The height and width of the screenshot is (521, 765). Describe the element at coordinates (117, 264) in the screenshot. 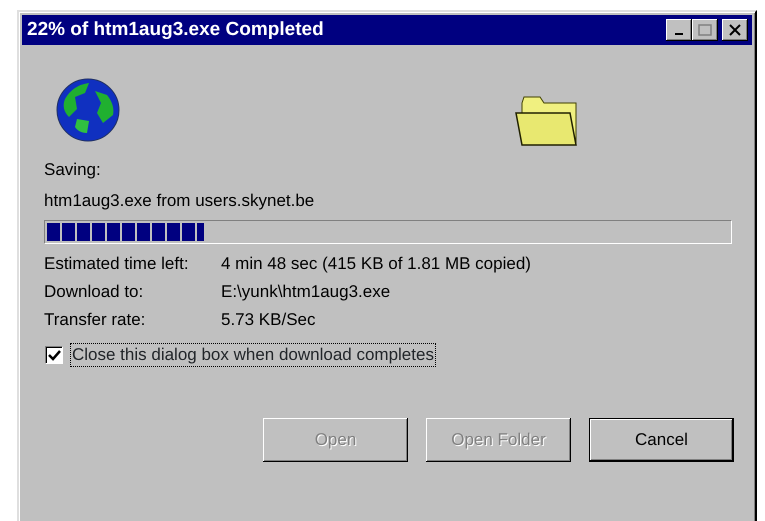

I see `field-label: Estimated time left:` at that location.